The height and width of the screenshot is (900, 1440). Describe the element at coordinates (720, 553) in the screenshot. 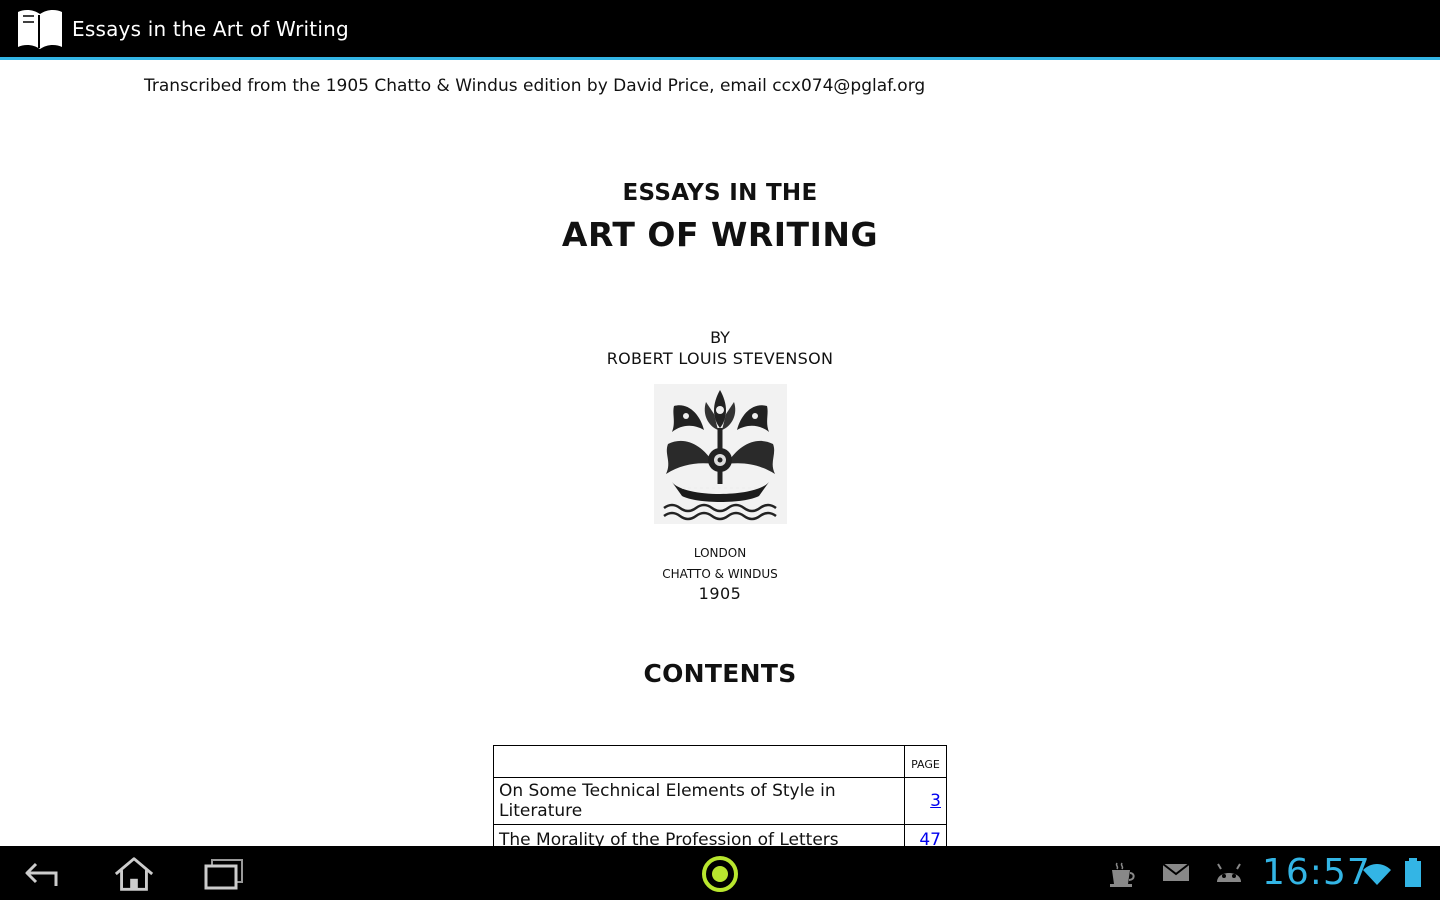

I see `publication-place: LONDON` at that location.